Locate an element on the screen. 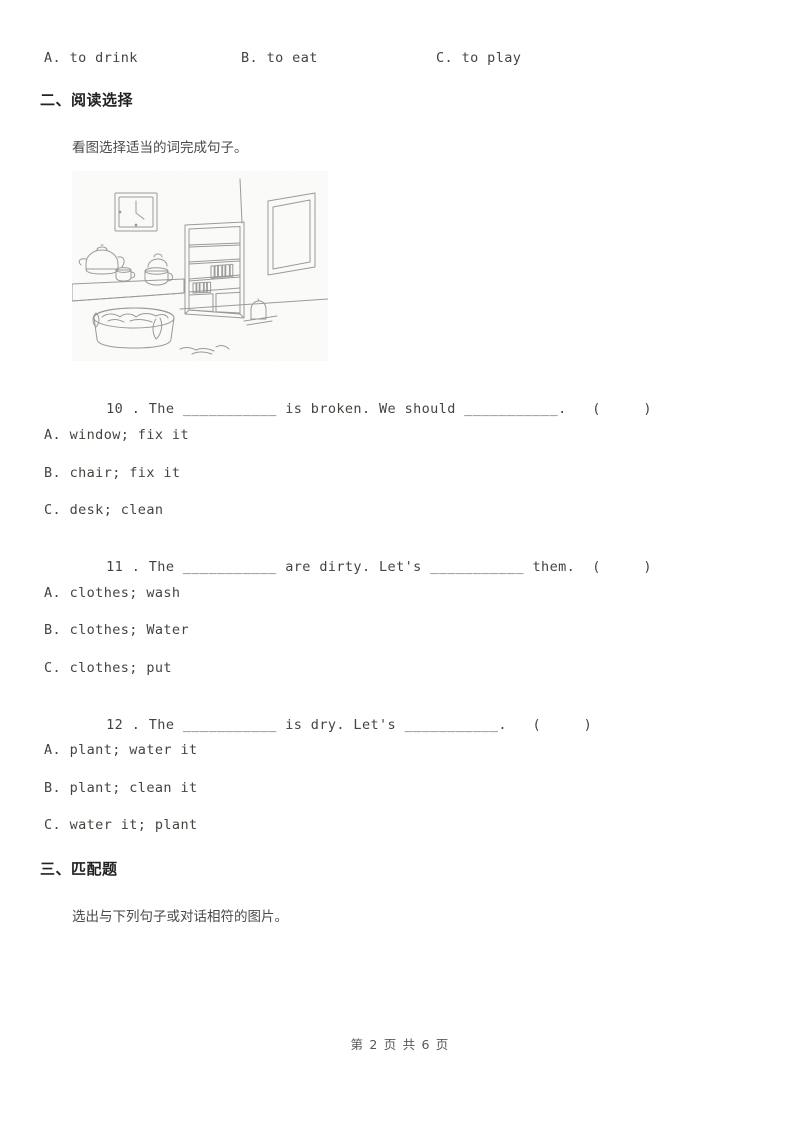  question-12-option-b: B. plant; clean it is located at coordinates (121, 788).